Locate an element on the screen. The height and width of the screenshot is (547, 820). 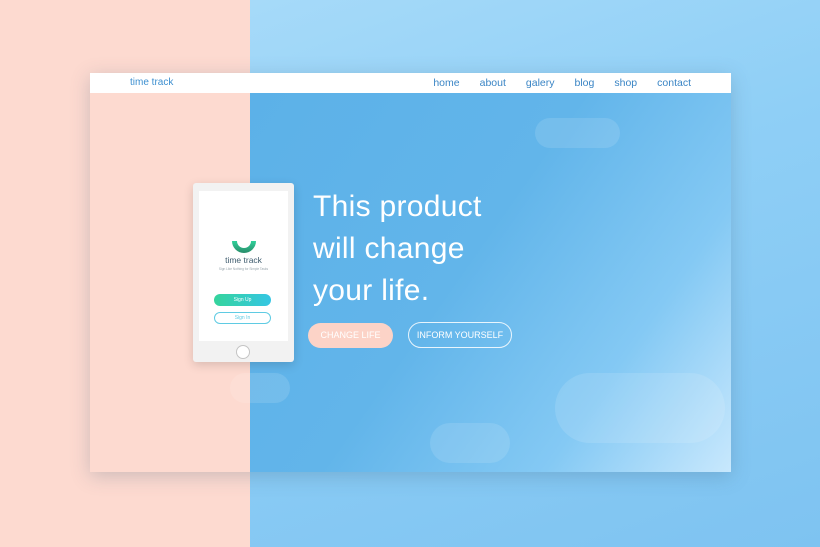
sign-in-button: Sign In is located at coordinates (242, 318).